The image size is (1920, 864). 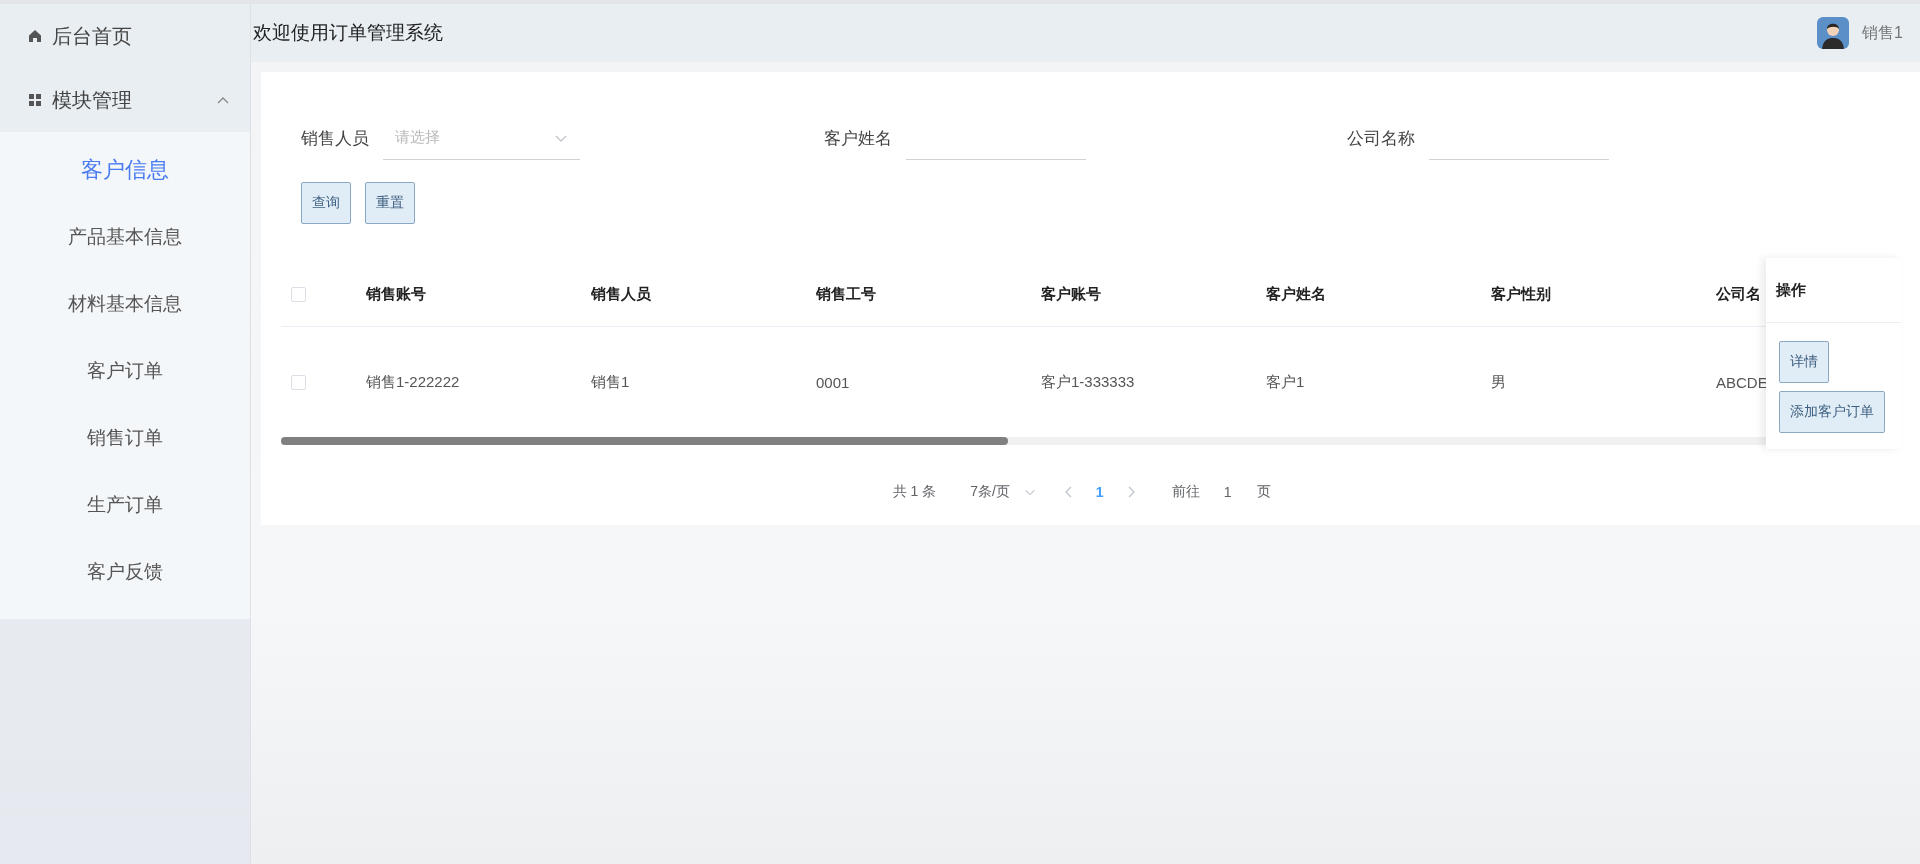 I want to click on column-header: 销售账号, so click(x=396, y=294).